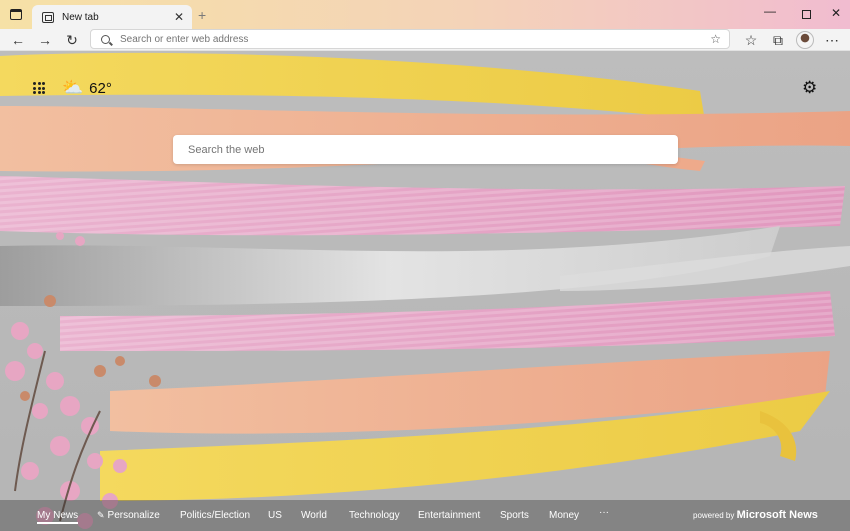 This screenshot has height=531, width=850. What do you see at coordinates (751, 40) in the screenshot?
I see `favorites-icon: ☆` at bounding box center [751, 40].